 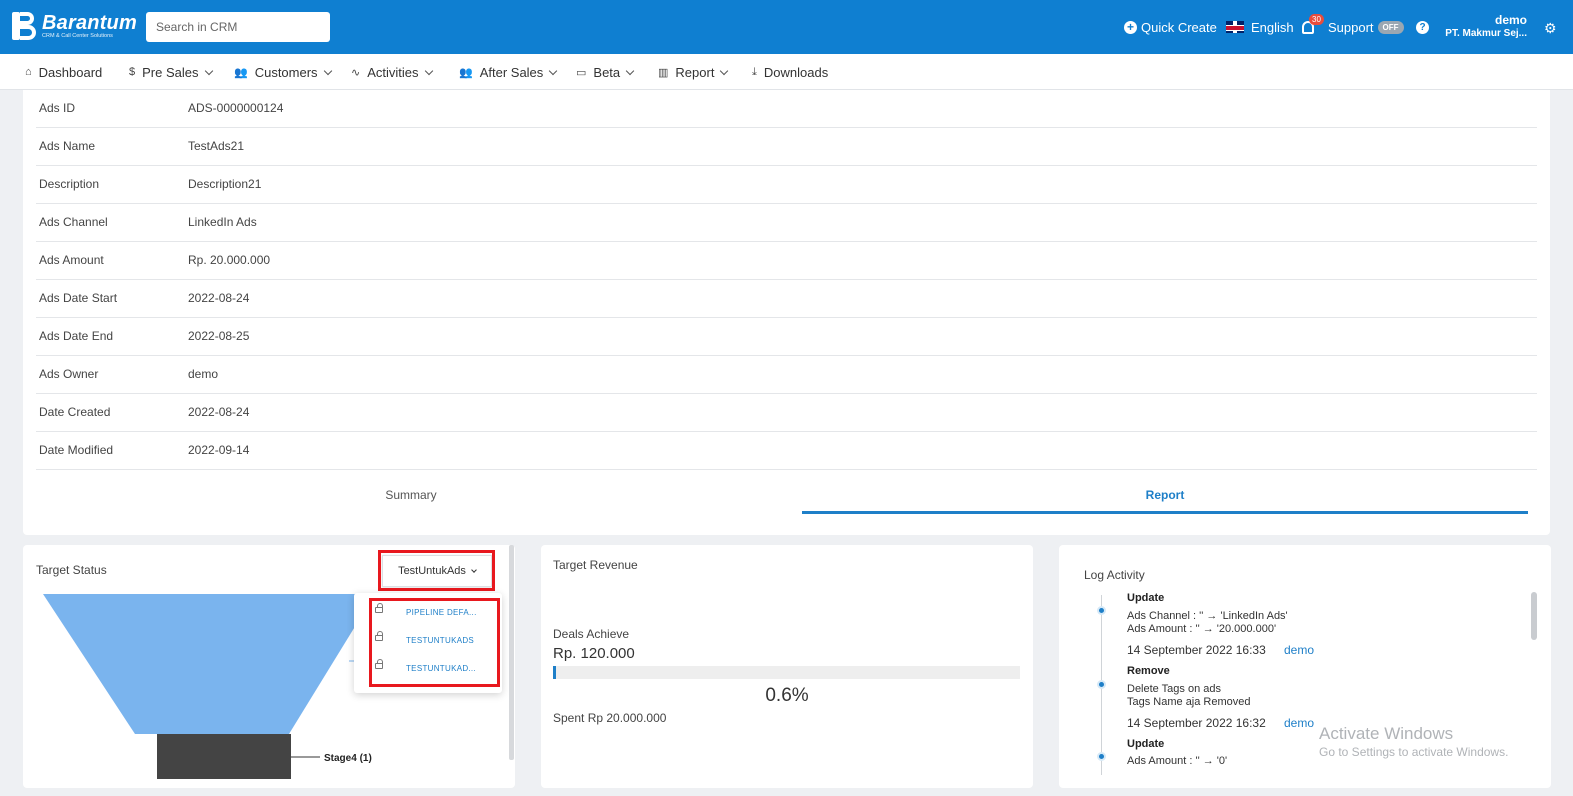 I want to click on support-status-badge: OFF, so click(x=1390, y=27).